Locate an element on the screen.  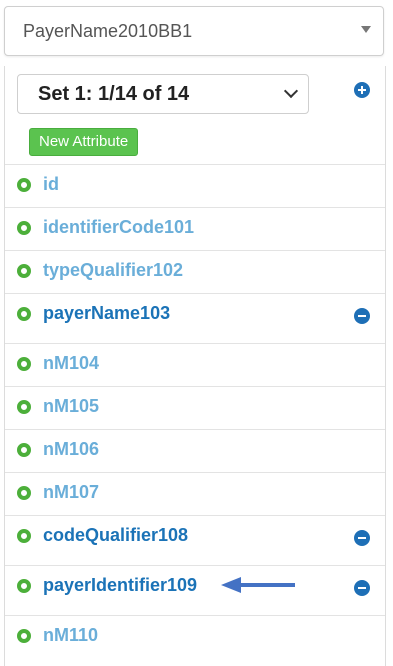
chevron-down-icon is located at coordinates (291, 91).